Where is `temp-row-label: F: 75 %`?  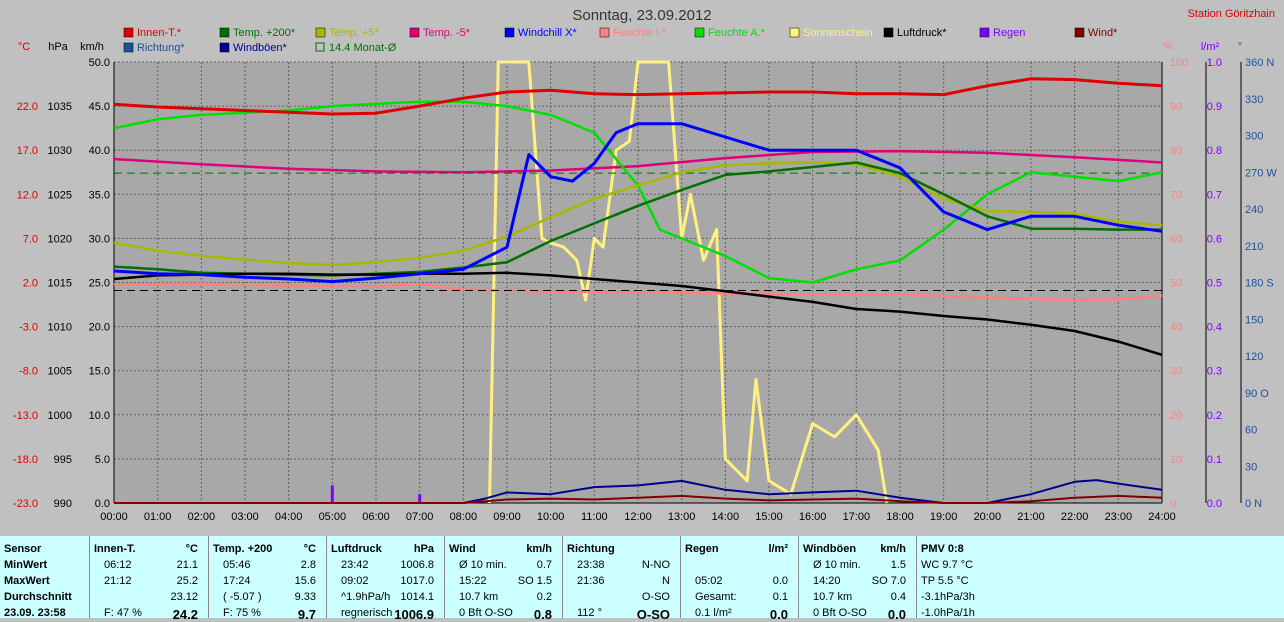
temp-row-label: F: 75 % is located at coordinates (242, 613).